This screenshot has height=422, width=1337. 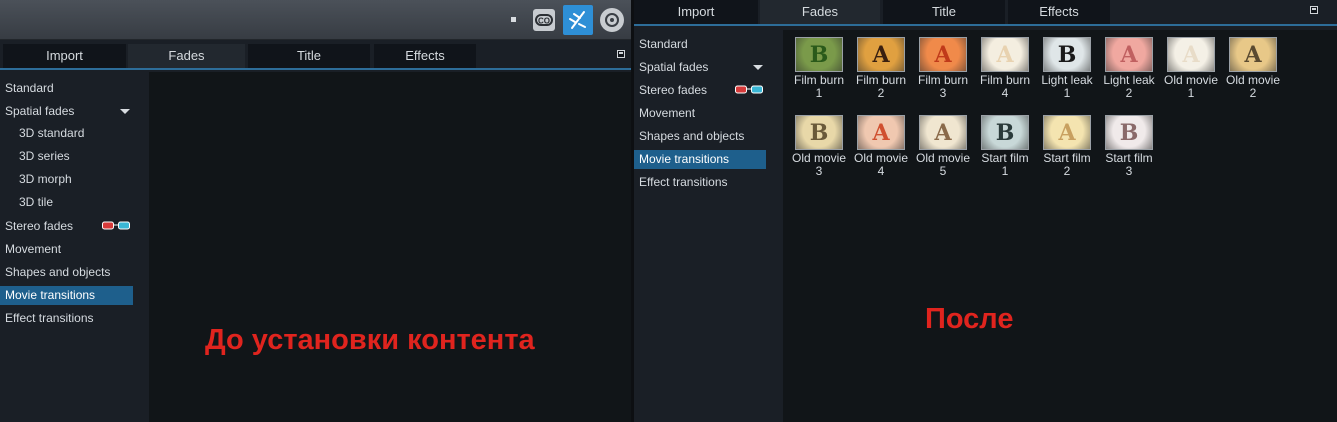 I want to click on thumbnail-film-burn-3: A Film burn 3, so click(x=943, y=68).